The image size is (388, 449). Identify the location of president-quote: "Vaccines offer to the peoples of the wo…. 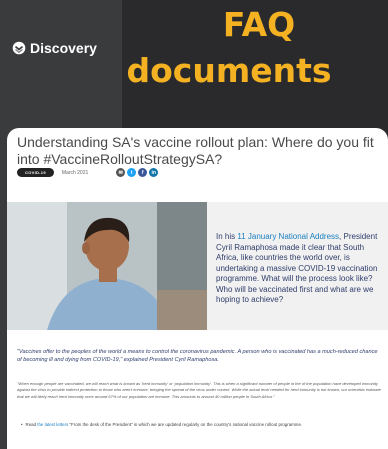
(197, 356).